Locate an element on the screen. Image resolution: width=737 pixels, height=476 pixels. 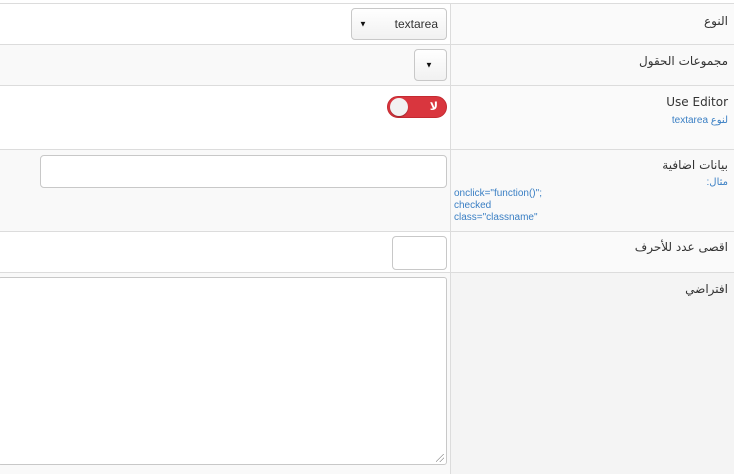
field-groups-select: ▼ is located at coordinates (430, 65).